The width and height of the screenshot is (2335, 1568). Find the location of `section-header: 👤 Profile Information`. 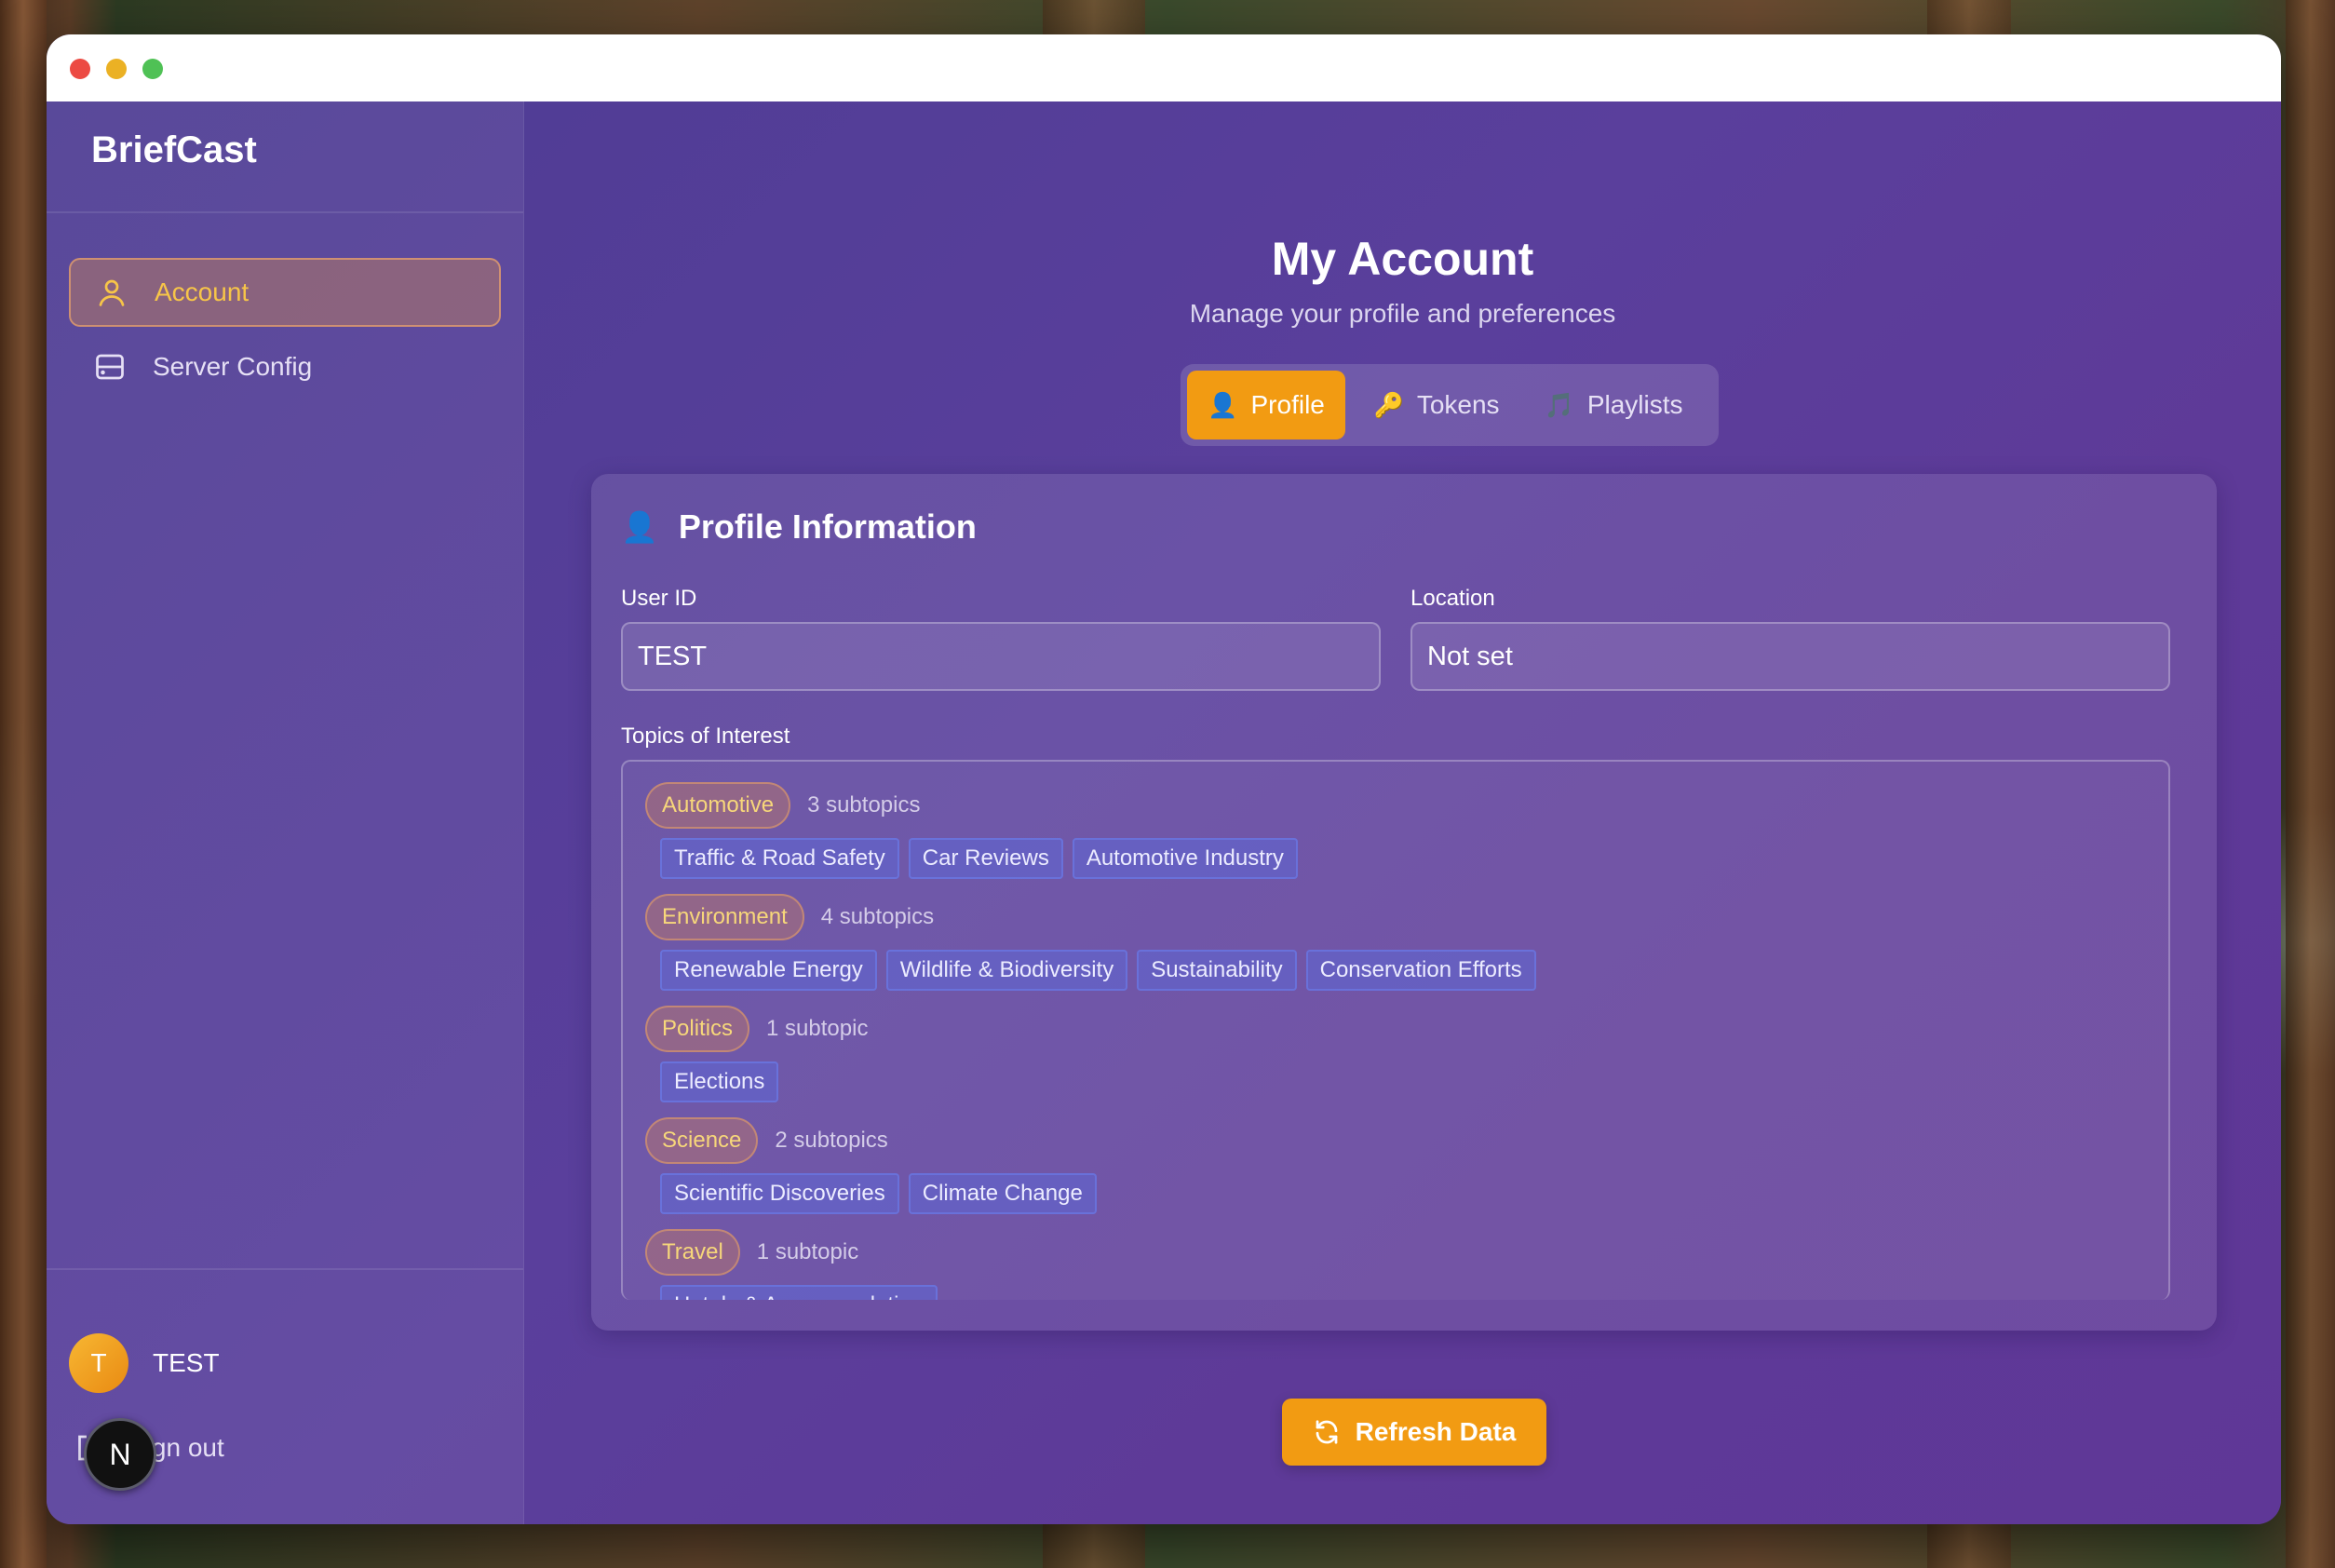

section-header: 👤 Profile Information is located at coordinates (799, 527).